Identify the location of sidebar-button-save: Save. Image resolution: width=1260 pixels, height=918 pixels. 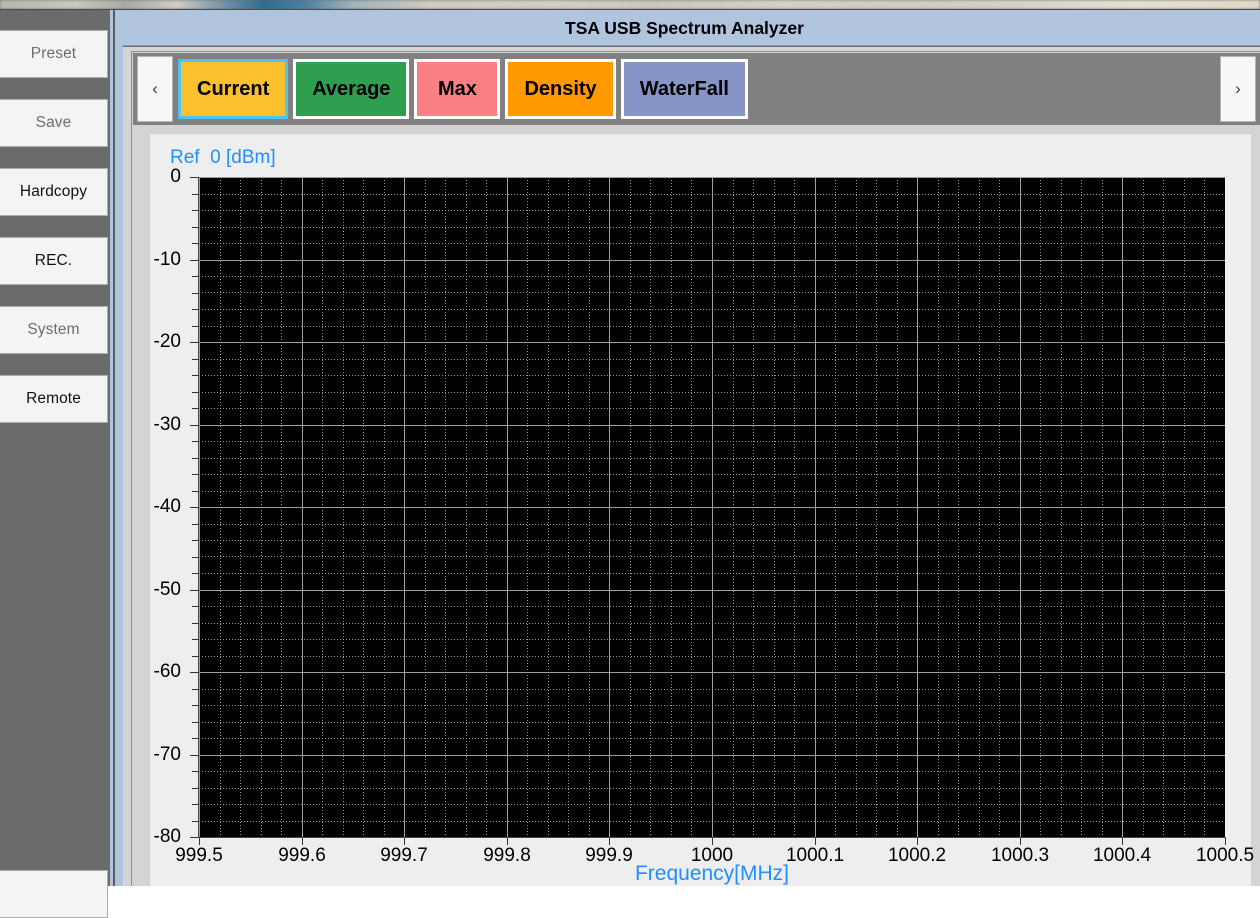
(54, 123).